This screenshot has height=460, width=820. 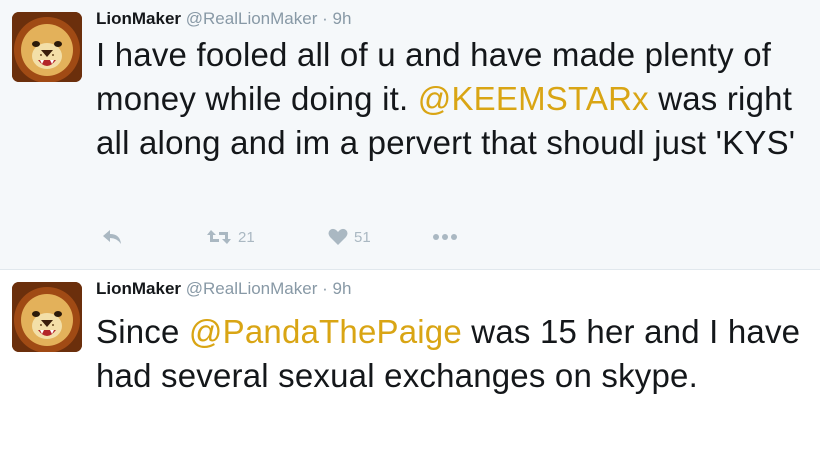 I want to click on reply-icon, so click(x=112, y=237).